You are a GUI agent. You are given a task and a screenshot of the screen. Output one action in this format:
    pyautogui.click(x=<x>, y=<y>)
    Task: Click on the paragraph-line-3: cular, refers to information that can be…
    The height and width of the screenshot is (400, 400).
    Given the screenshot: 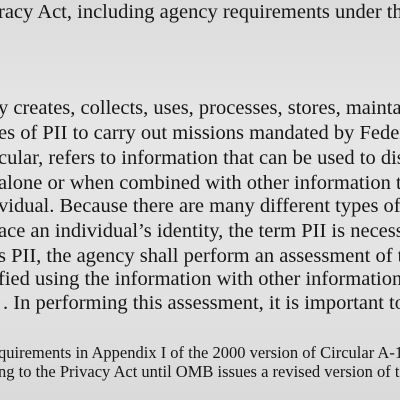 What is the action you would take?
    pyautogui.click(x=200, y=158)
    